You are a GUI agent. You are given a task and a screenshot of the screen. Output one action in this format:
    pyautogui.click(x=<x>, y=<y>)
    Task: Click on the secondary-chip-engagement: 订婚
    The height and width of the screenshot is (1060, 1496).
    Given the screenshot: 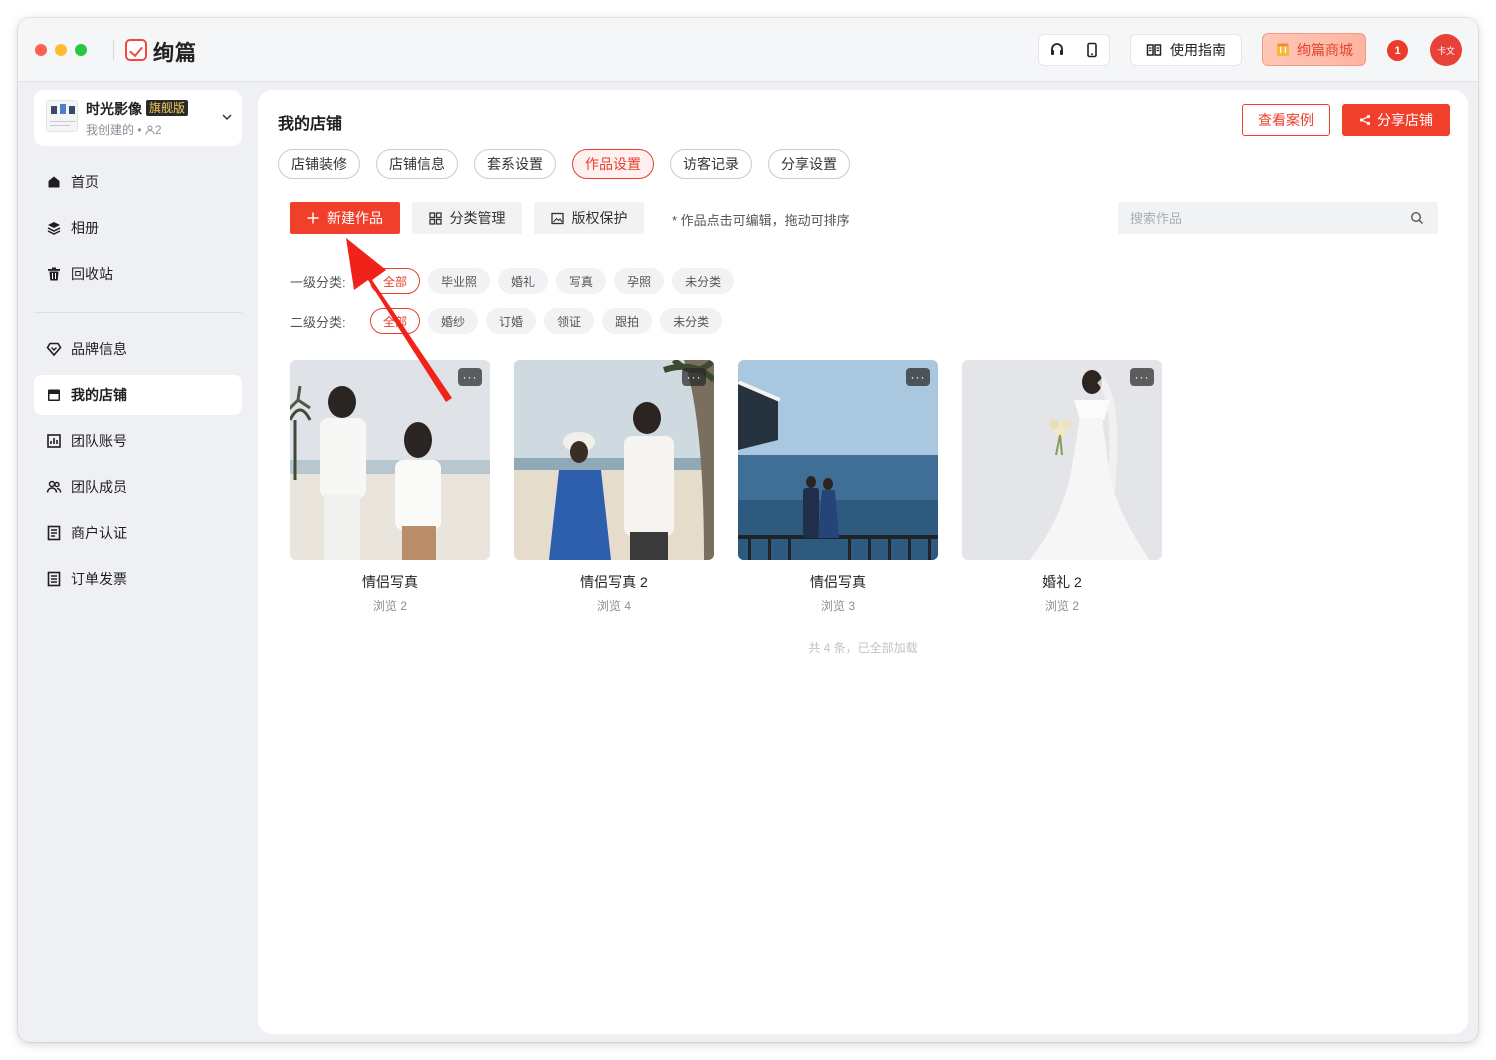 What is the action you would take?
    pyautogui.click(x=511, y=321)
    